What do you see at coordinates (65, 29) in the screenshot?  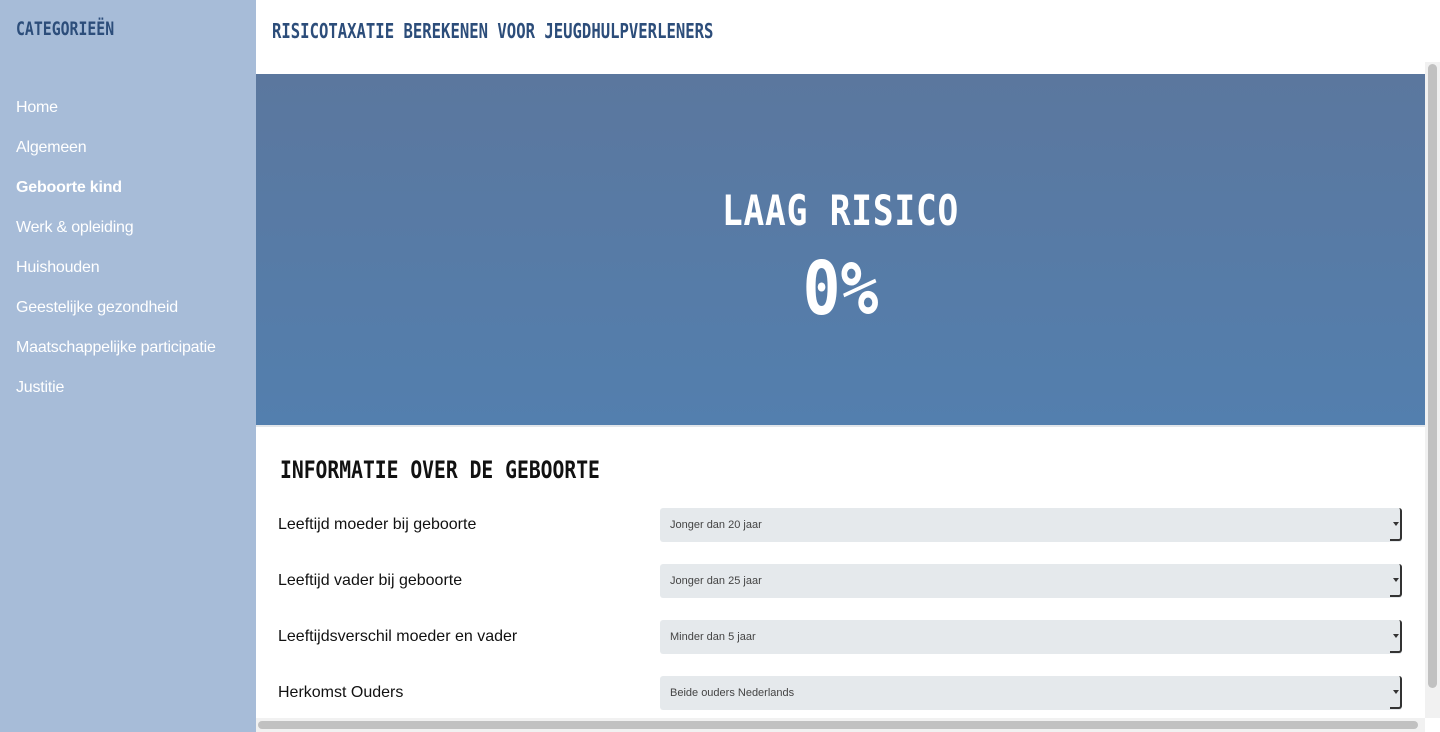 I see `sidebar-title: CATEGORIEËN` at bounding box center [65, 29].